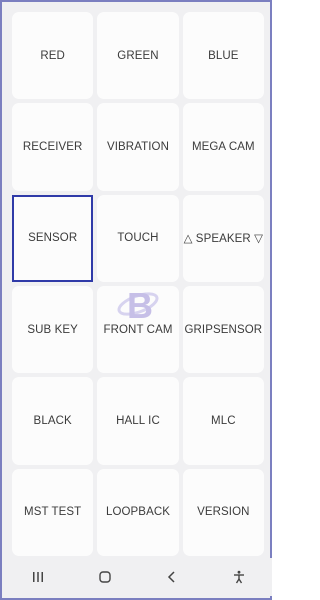  I want to click on tile-hall-ic: HALL IC, so click(138, 421).